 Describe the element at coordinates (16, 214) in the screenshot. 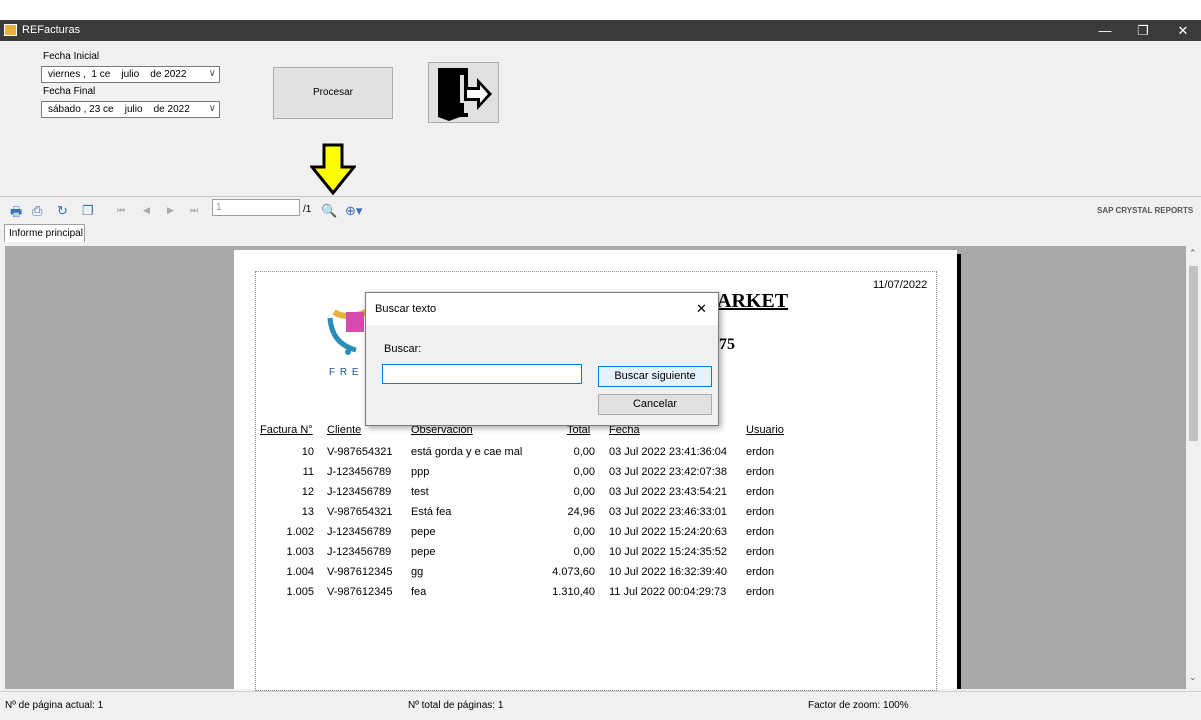

I see `export-icon: 🖶` at that location.